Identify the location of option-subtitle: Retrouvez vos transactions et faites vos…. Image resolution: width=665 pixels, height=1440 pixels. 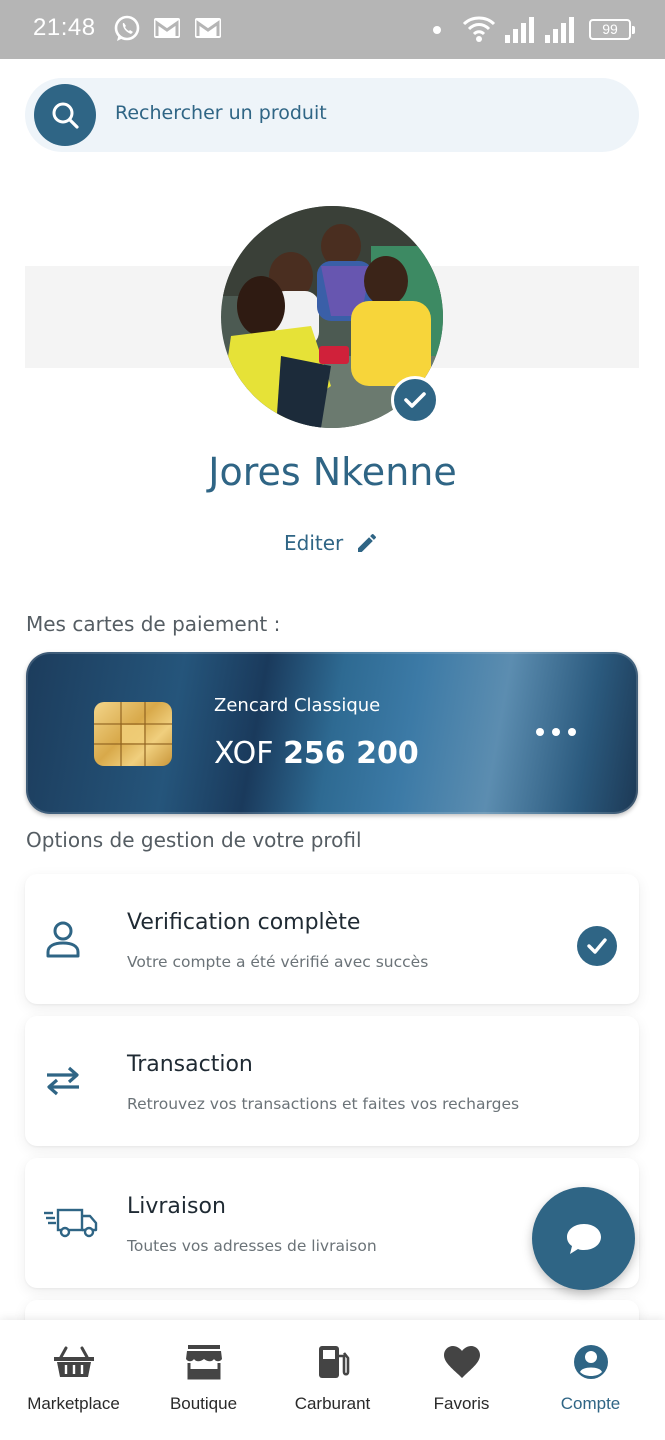
(323, 1104).